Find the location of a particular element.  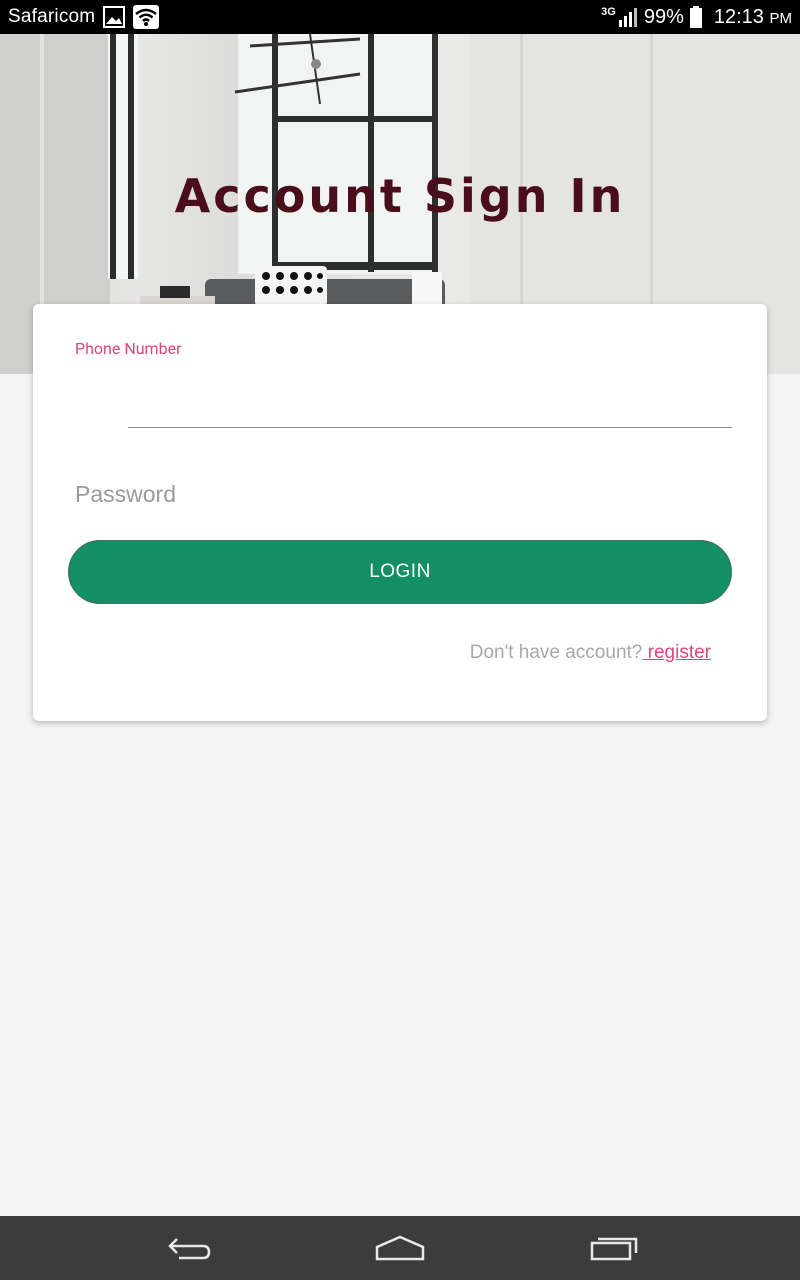

home-icon is located at coordinates (400, 1248).